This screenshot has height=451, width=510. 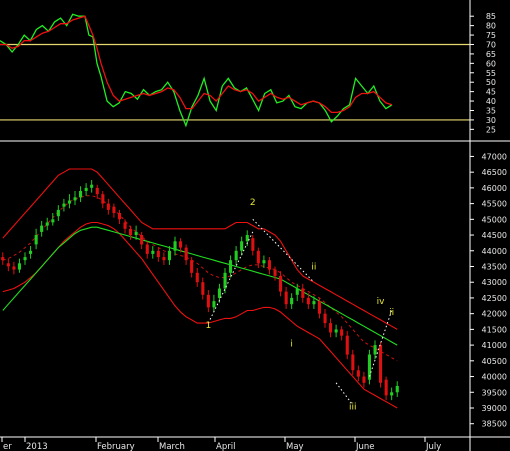 I want to click on oscillator-y-tick-label: 60, so click(x=491, y=63).